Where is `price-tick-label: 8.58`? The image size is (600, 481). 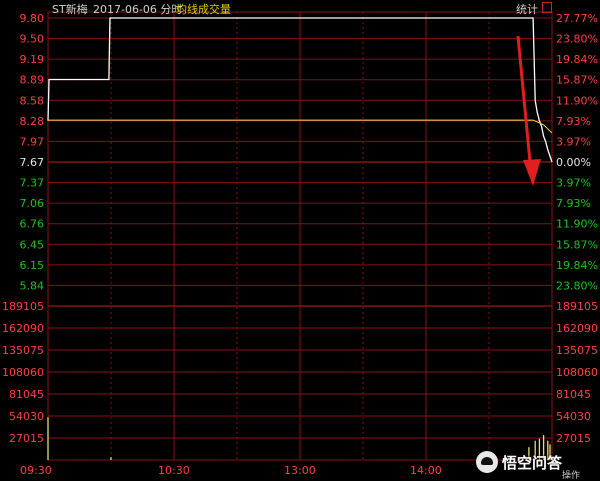
price-tick-label: 8.58 is located at coordinates (32, 100).